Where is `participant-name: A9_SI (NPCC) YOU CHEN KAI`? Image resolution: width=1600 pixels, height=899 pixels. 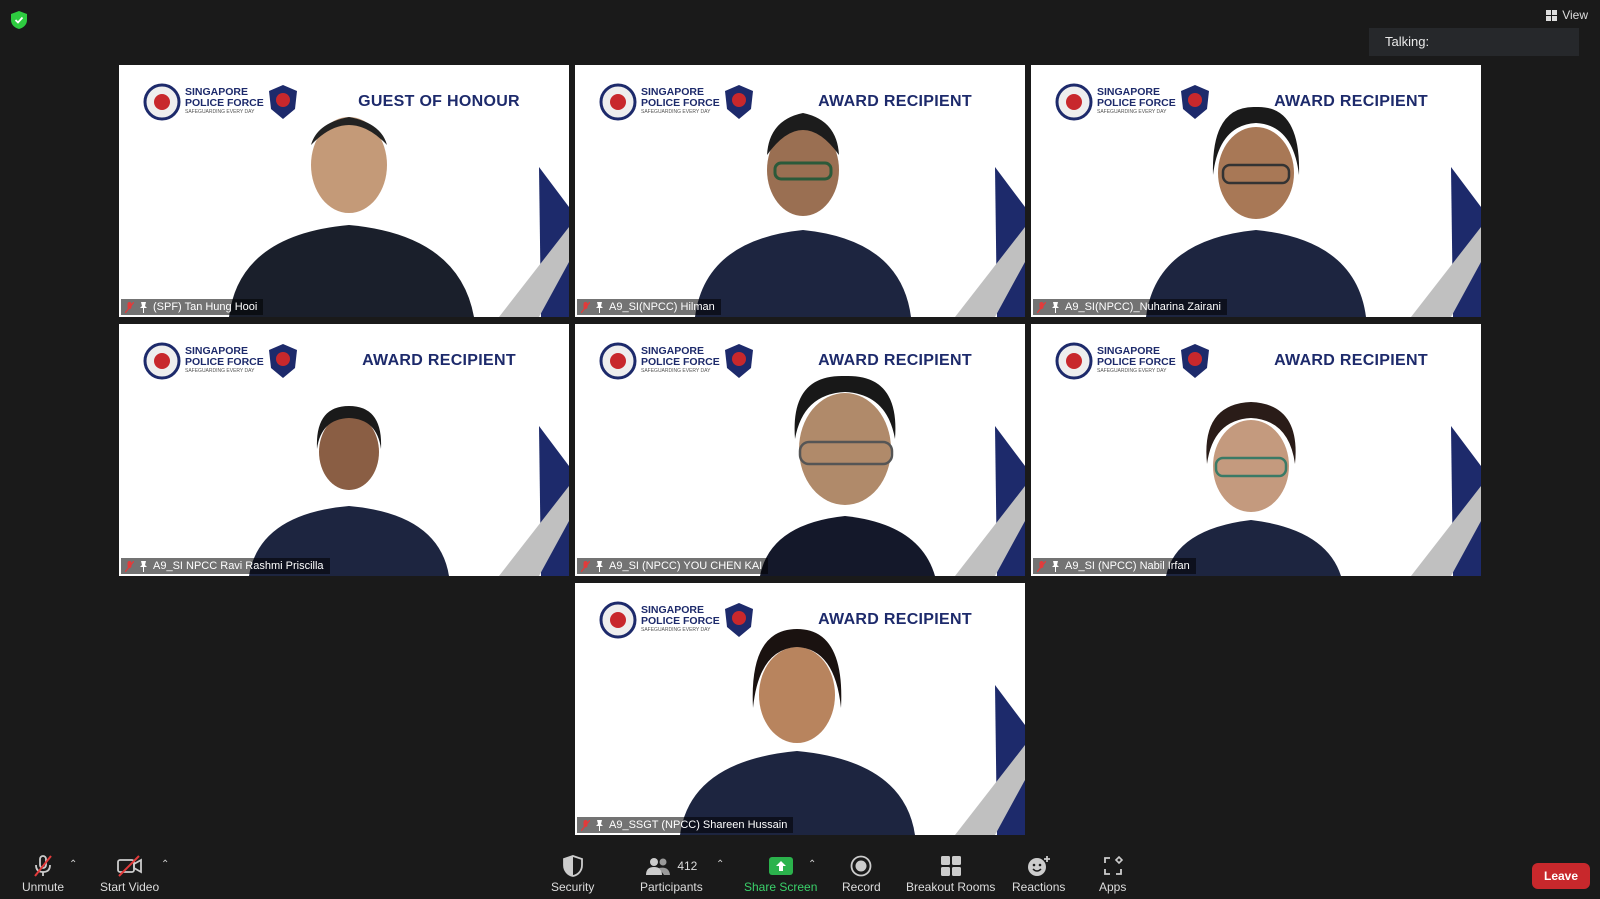
participant-name: A9_SI (NPCC) YOU CHEN KAI is located at coordinates (686, 566).